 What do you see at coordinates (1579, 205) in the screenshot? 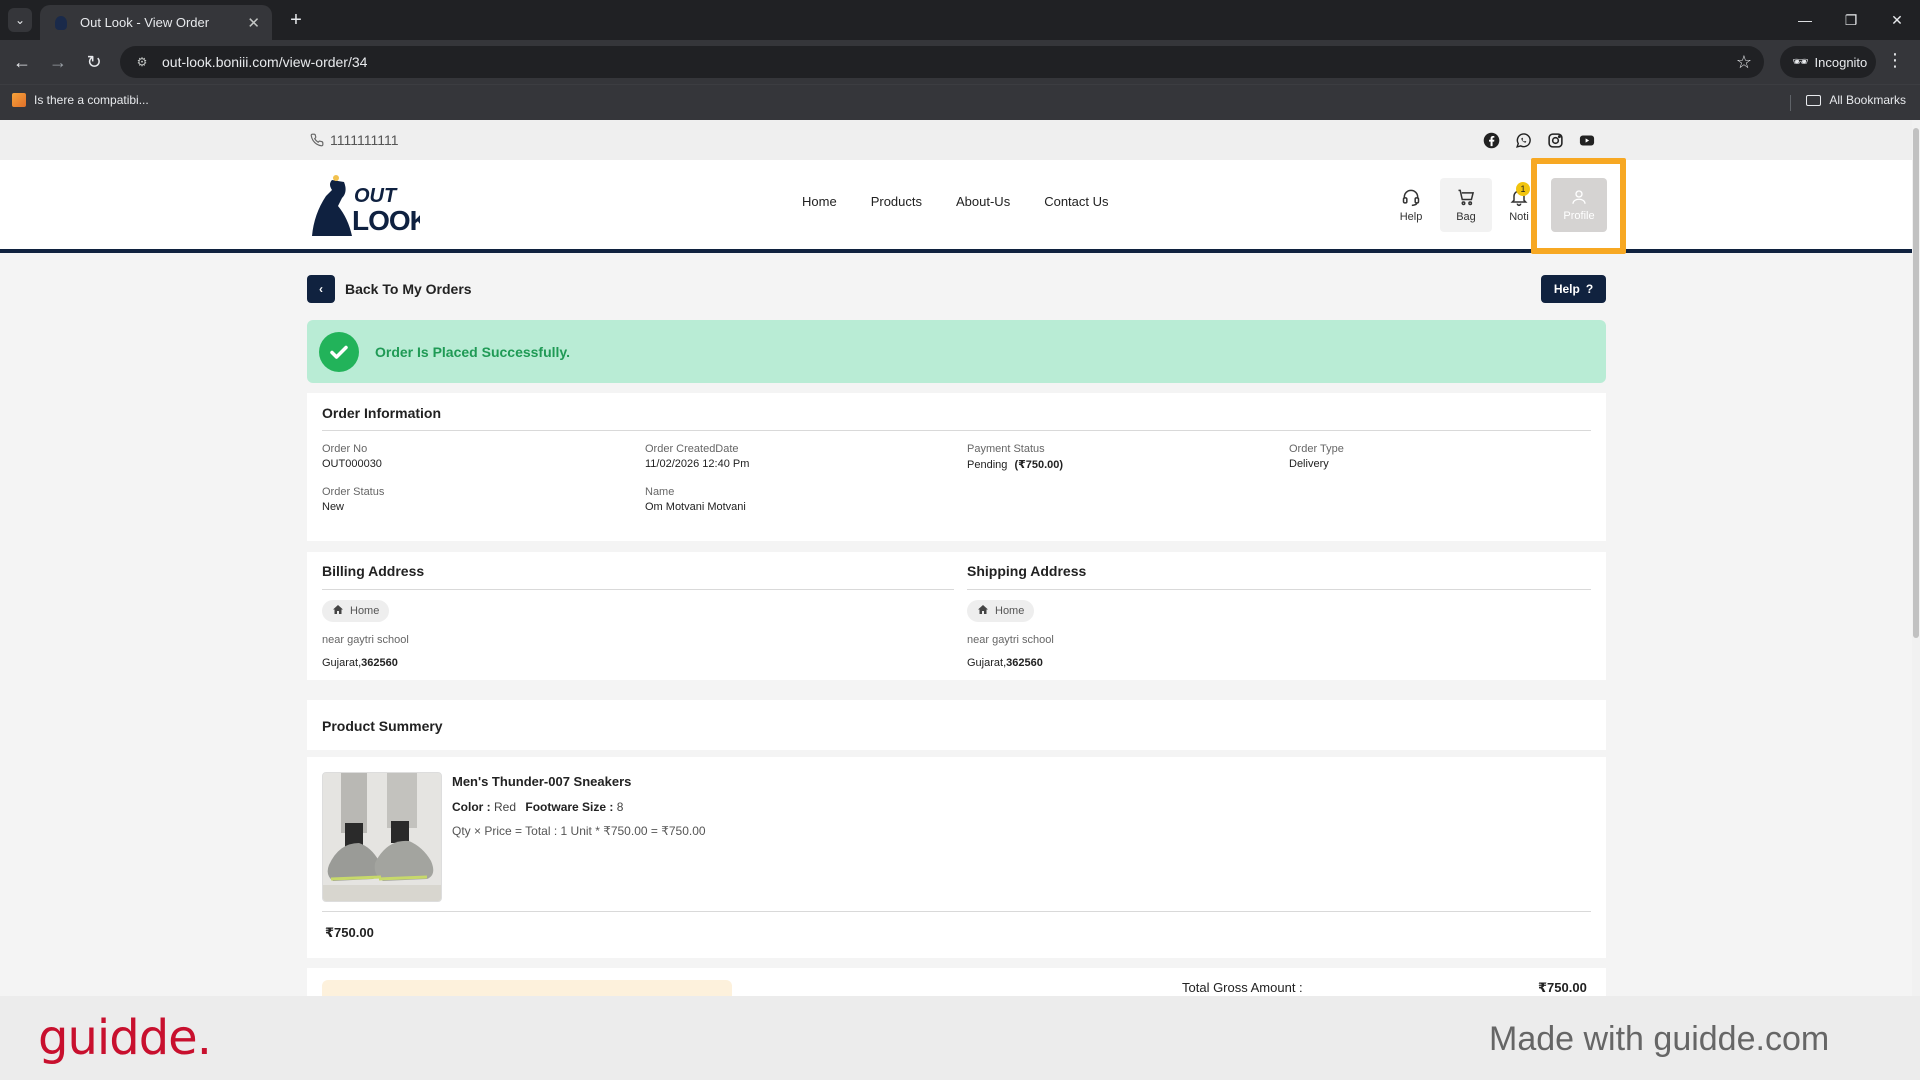
I see `header-profile-button: Profile` at bounding box center [1579, 205].